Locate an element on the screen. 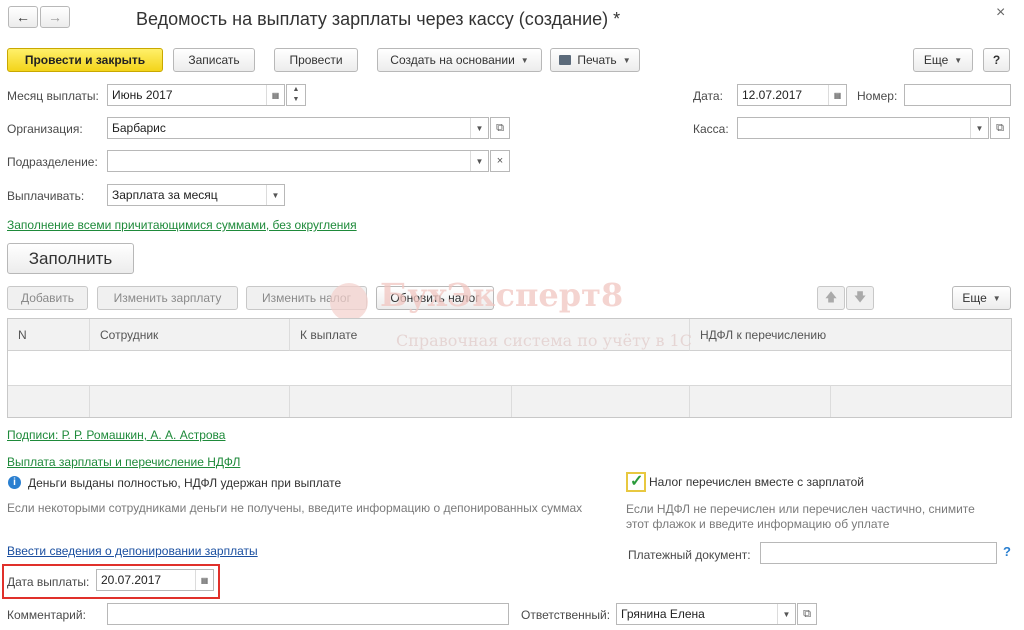 The image size is (1024, 630). date-field: 12.07.2017 ▦ is located at coordinates (792, 95).